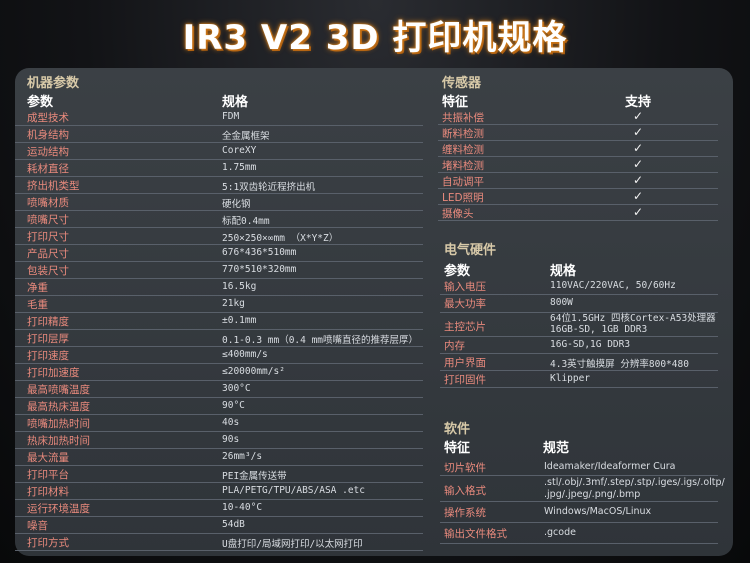 The image size is (750, 563). I want to click on table-row: 喷嘴材质 硬化钢, so click(219, 202).